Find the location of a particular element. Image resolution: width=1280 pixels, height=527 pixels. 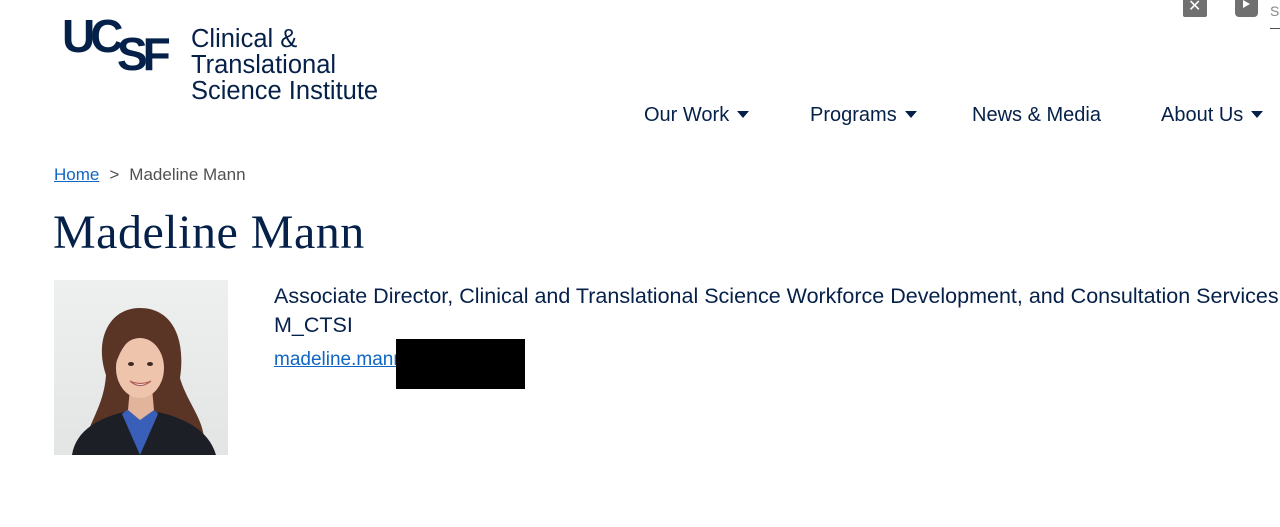

search-input-text: S is located at coordinates (1275, 11).